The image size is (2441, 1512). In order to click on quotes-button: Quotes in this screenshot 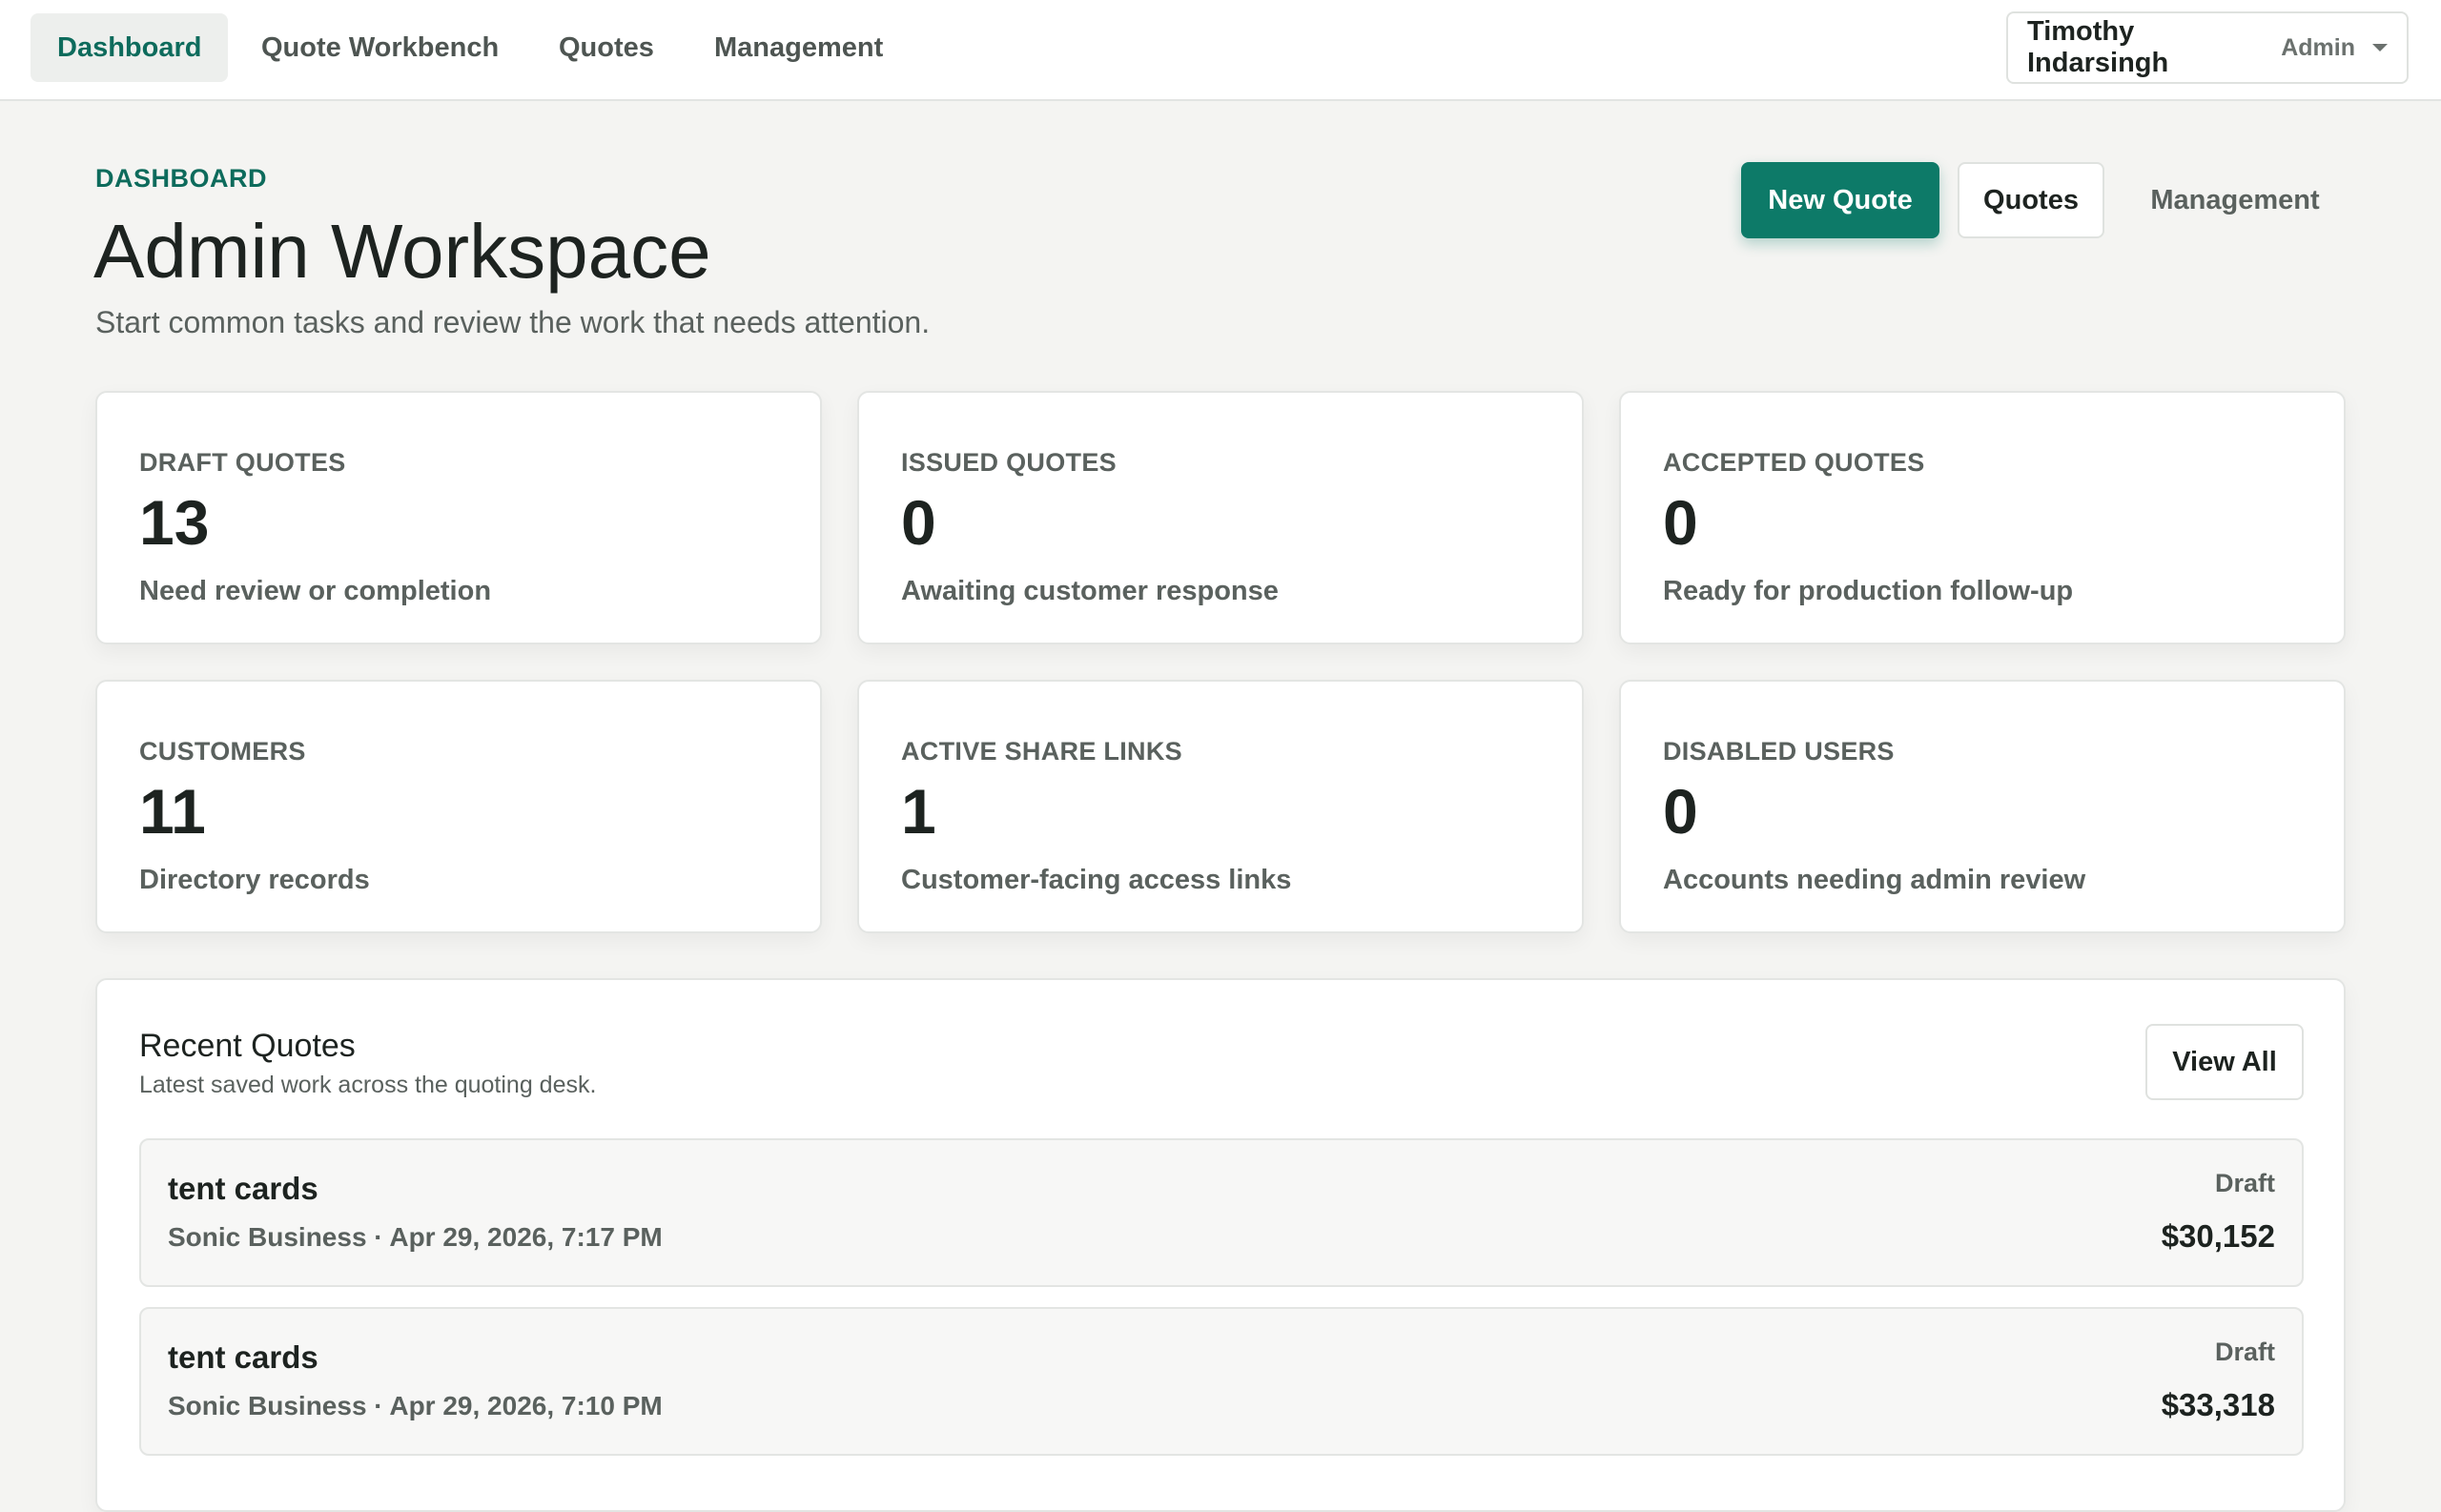, I will do `click(2031, 200)`.